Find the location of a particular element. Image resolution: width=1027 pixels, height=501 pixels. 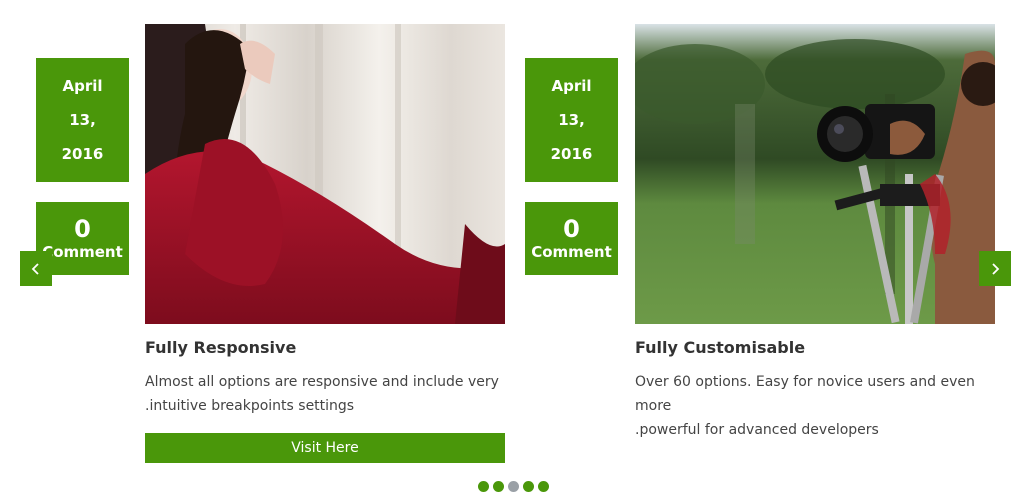

prev-slide-button is located at coordinates (36, 268).